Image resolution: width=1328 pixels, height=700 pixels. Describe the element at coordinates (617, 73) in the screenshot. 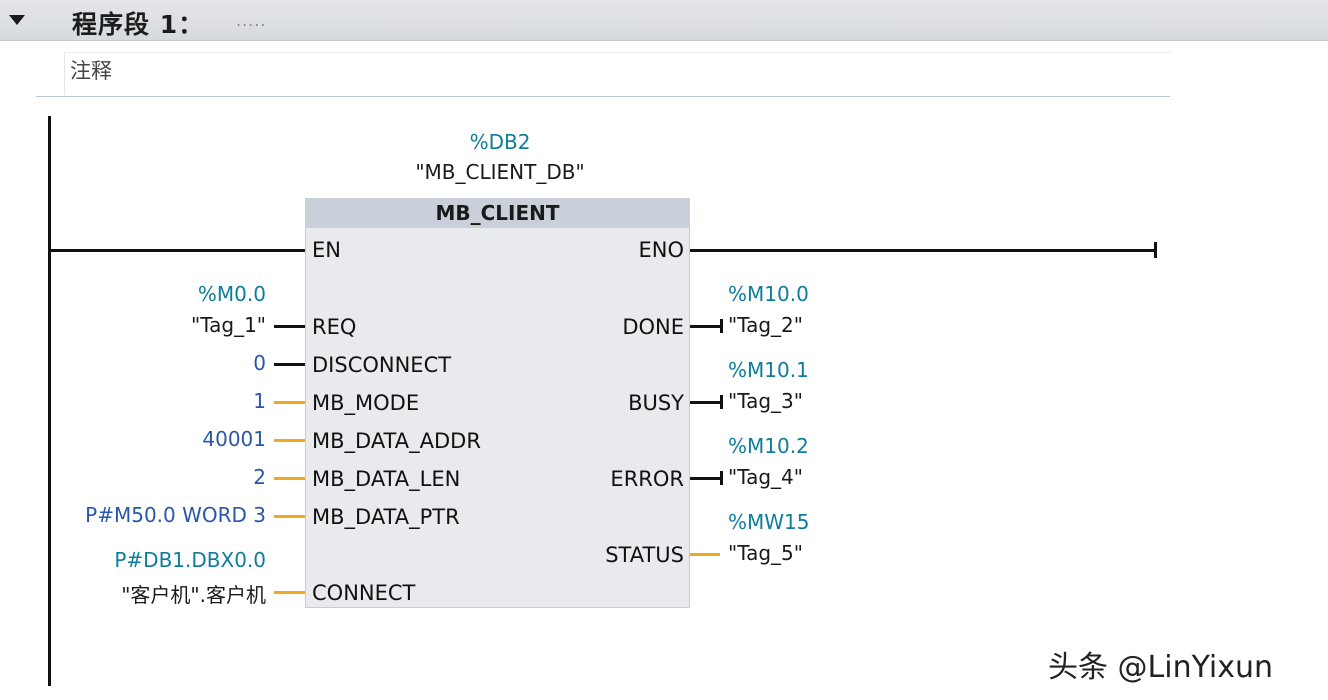

I see `comment-field` at that location.